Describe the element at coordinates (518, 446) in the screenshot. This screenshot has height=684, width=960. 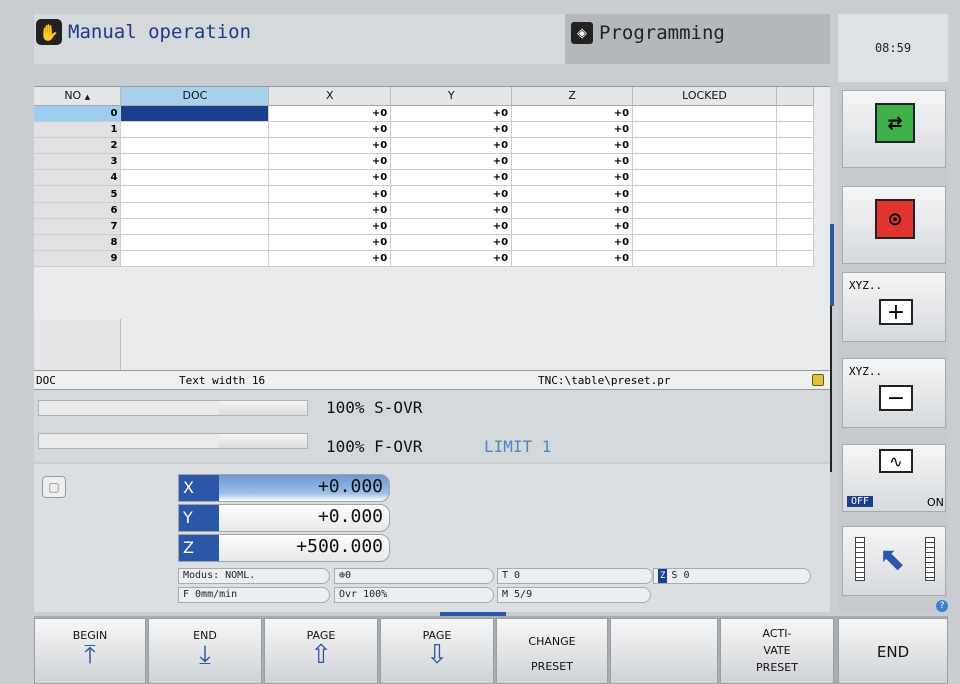
I see `limit-label: LIMIT 1` at that location.